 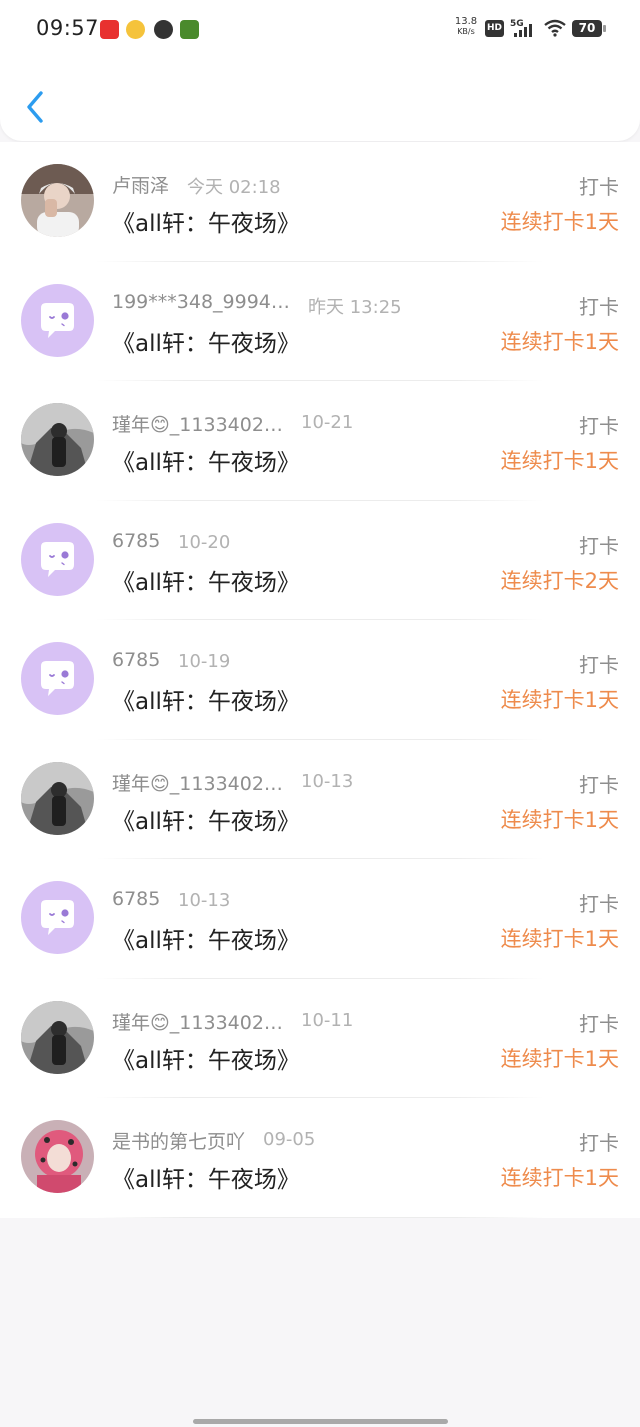 I want to click on list-item: 是书的第七页吖 09-05 《all轩：午夜场》 打卡 连续打卡1天, so click(x=320, y=1158).